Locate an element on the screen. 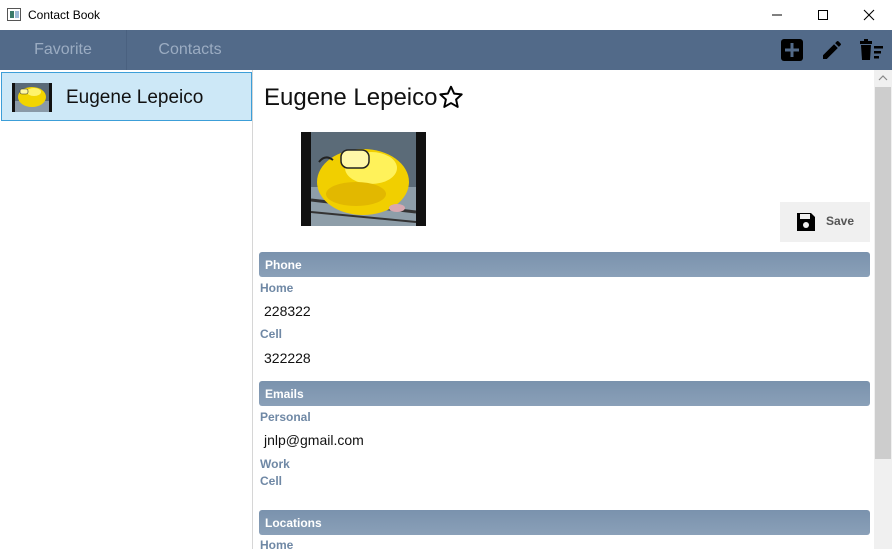  delete-list-icon is located at coordinates (871, 49).